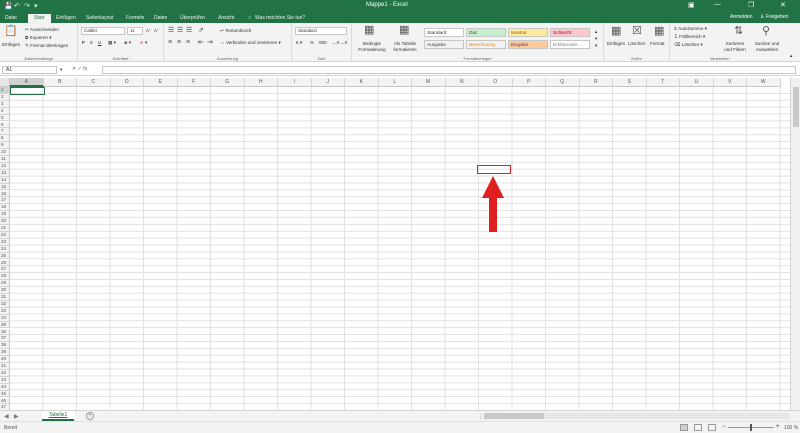 Image resolution: width=800 pixels, height=433 pixels. What do you see at coordinates (146, 43) in the screenshot?
I see `font-color-dropdown-icon: ▾` at bounding box center [146, 43].